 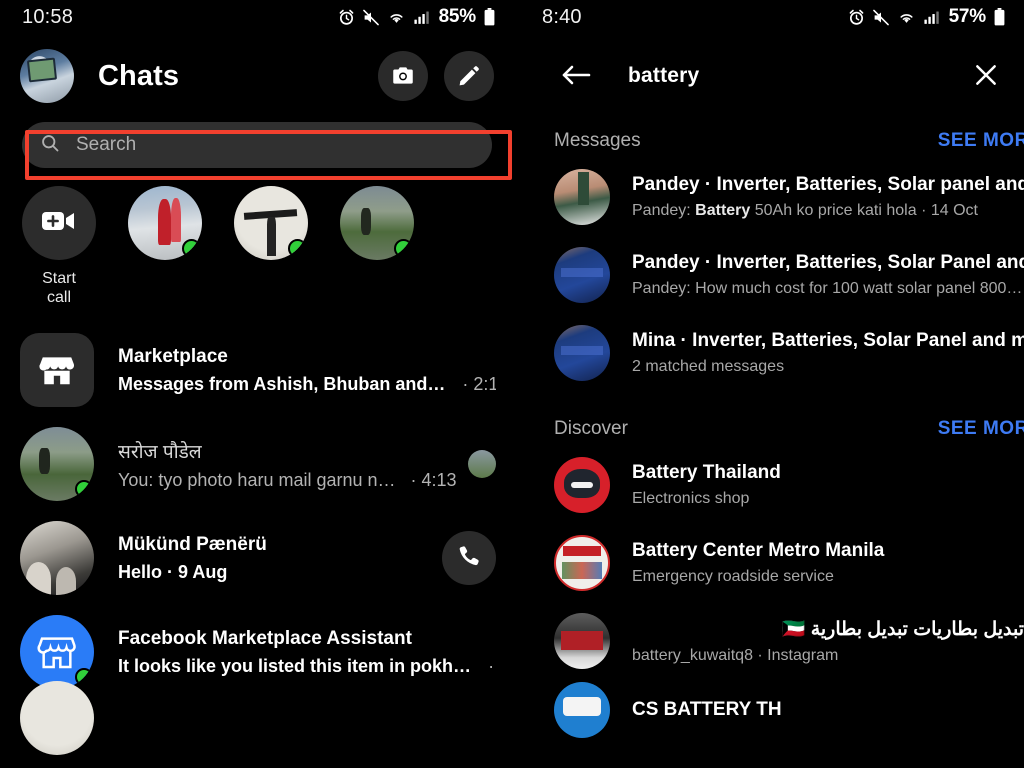 What do you see at coordinates (981, 429) in the screenshot?
I see `see-more-discover-link: SEE MORE` at bounding box center [981, 429].